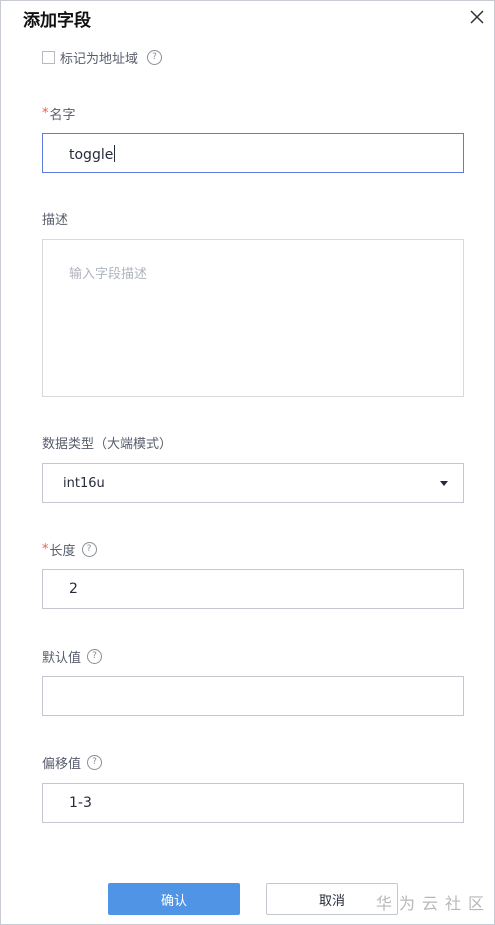 The width and height of the screenshot is (495, 925). What do you see at coordinates (253, 483) in the screenshot?
I see `data-type-select: int16u` at bounding box center [253, 483].